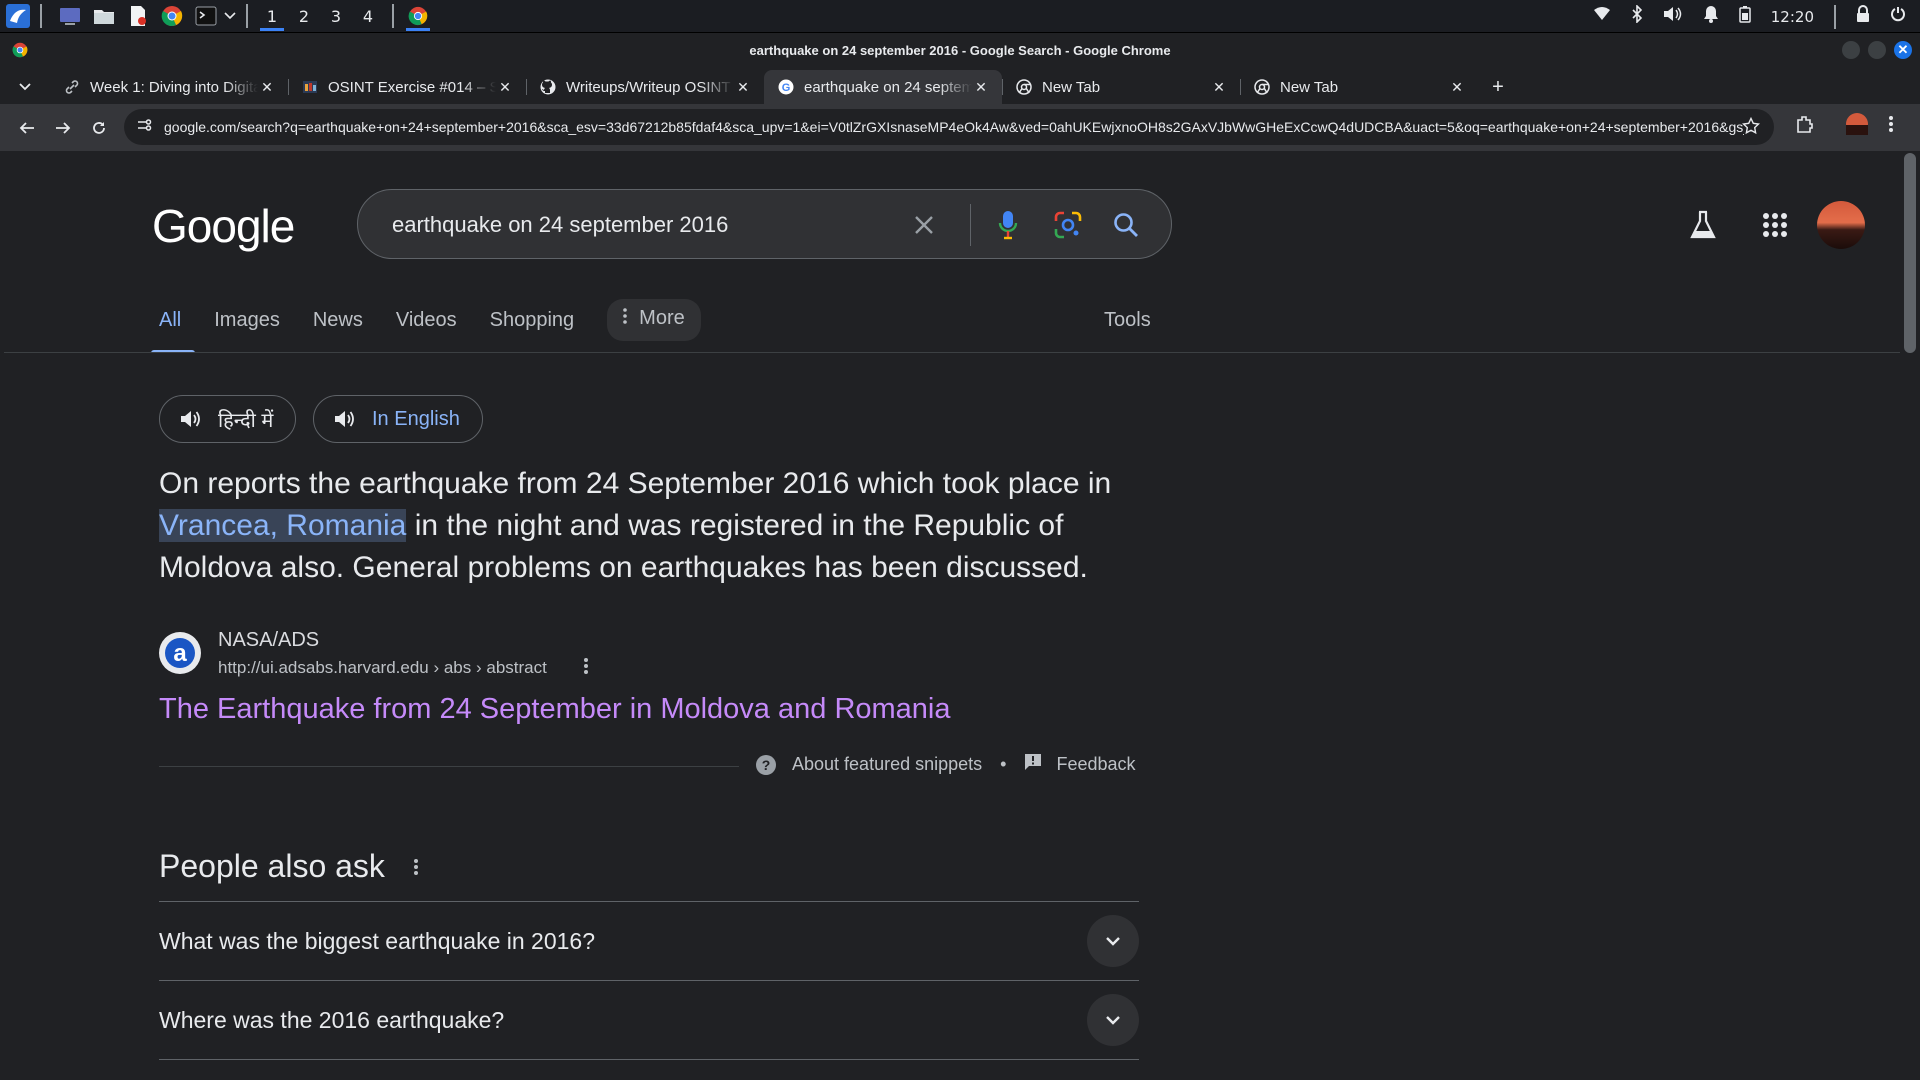 The height and width of the screenshot is (1080, 1920). I want to click on scrollbar-thumb, so click(1910, 253).